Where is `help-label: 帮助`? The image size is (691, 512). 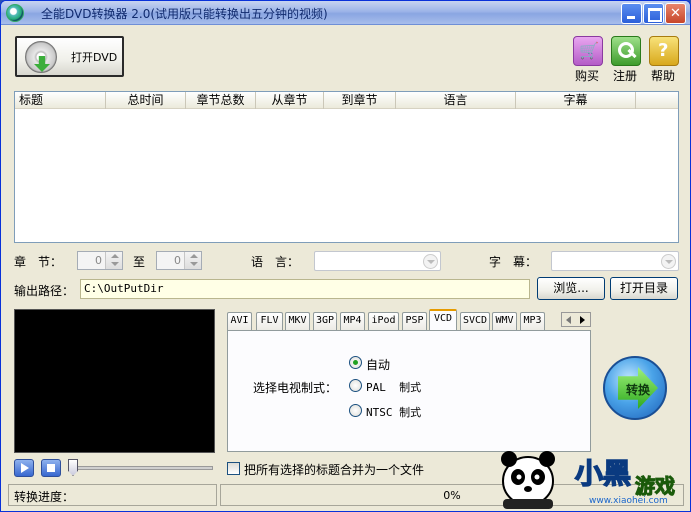 help-label: 帮助 is located at coordinates (663, 75).